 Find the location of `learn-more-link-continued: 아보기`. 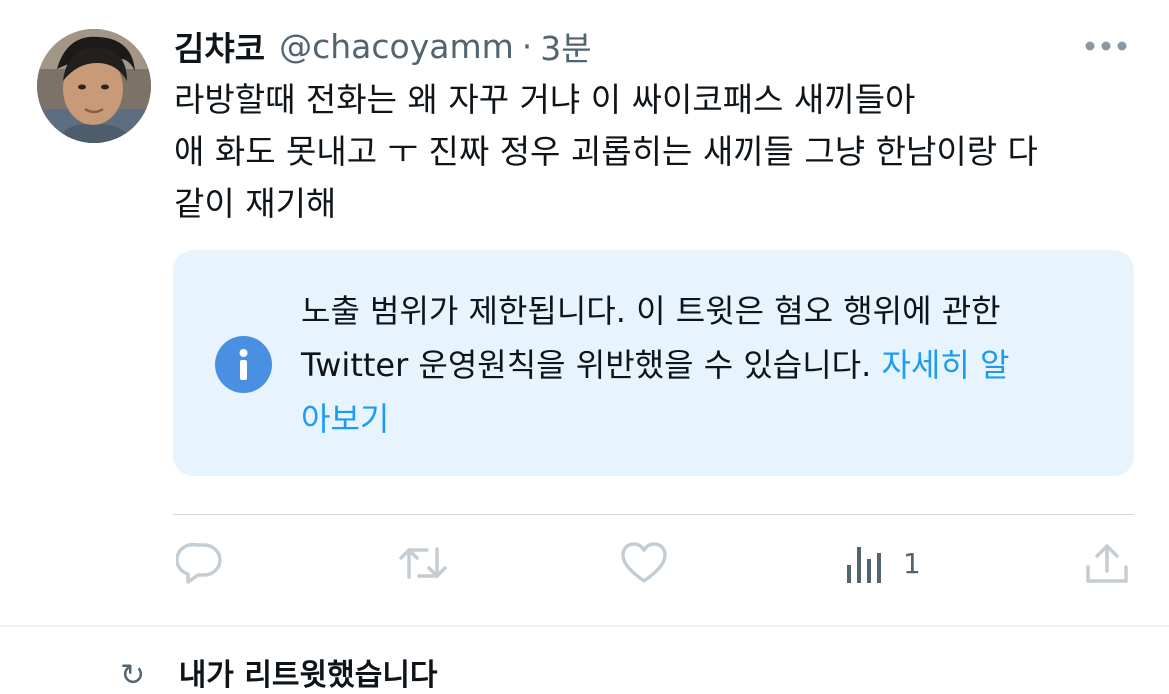

learn-more-link-continued: 아보기 is located at coordinates (345, 419).